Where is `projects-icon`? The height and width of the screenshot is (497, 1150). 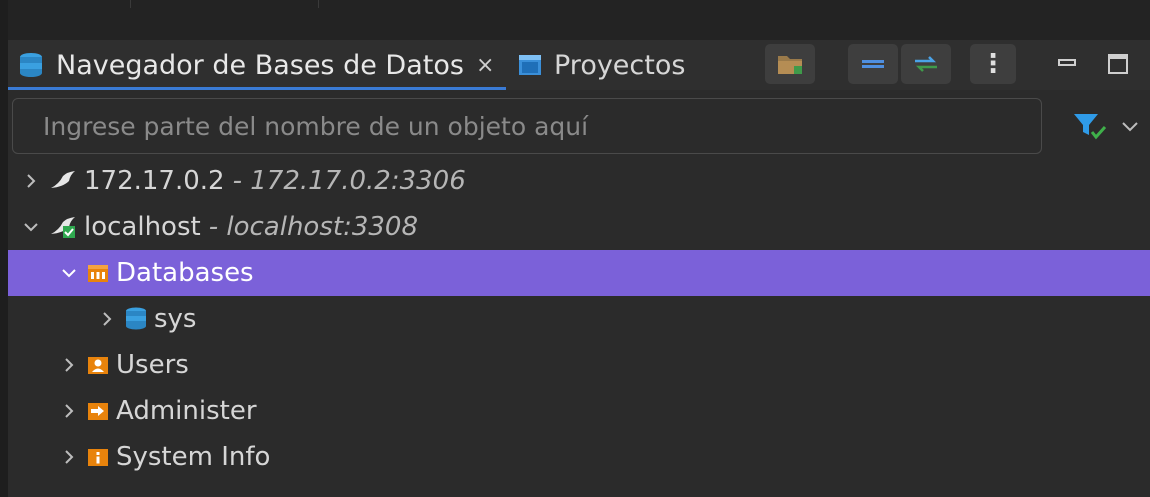
projects-icon is located at coordinates (530, 65).